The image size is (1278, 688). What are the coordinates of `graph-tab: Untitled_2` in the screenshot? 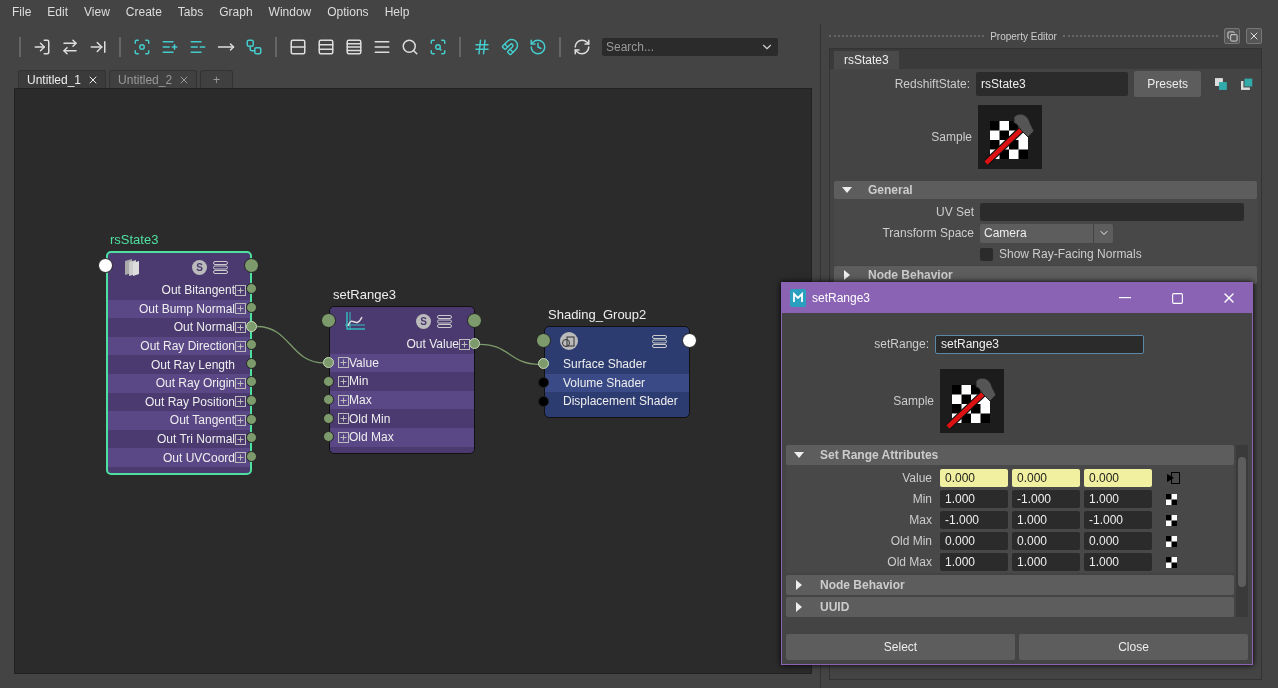 It's located at (153, 79).